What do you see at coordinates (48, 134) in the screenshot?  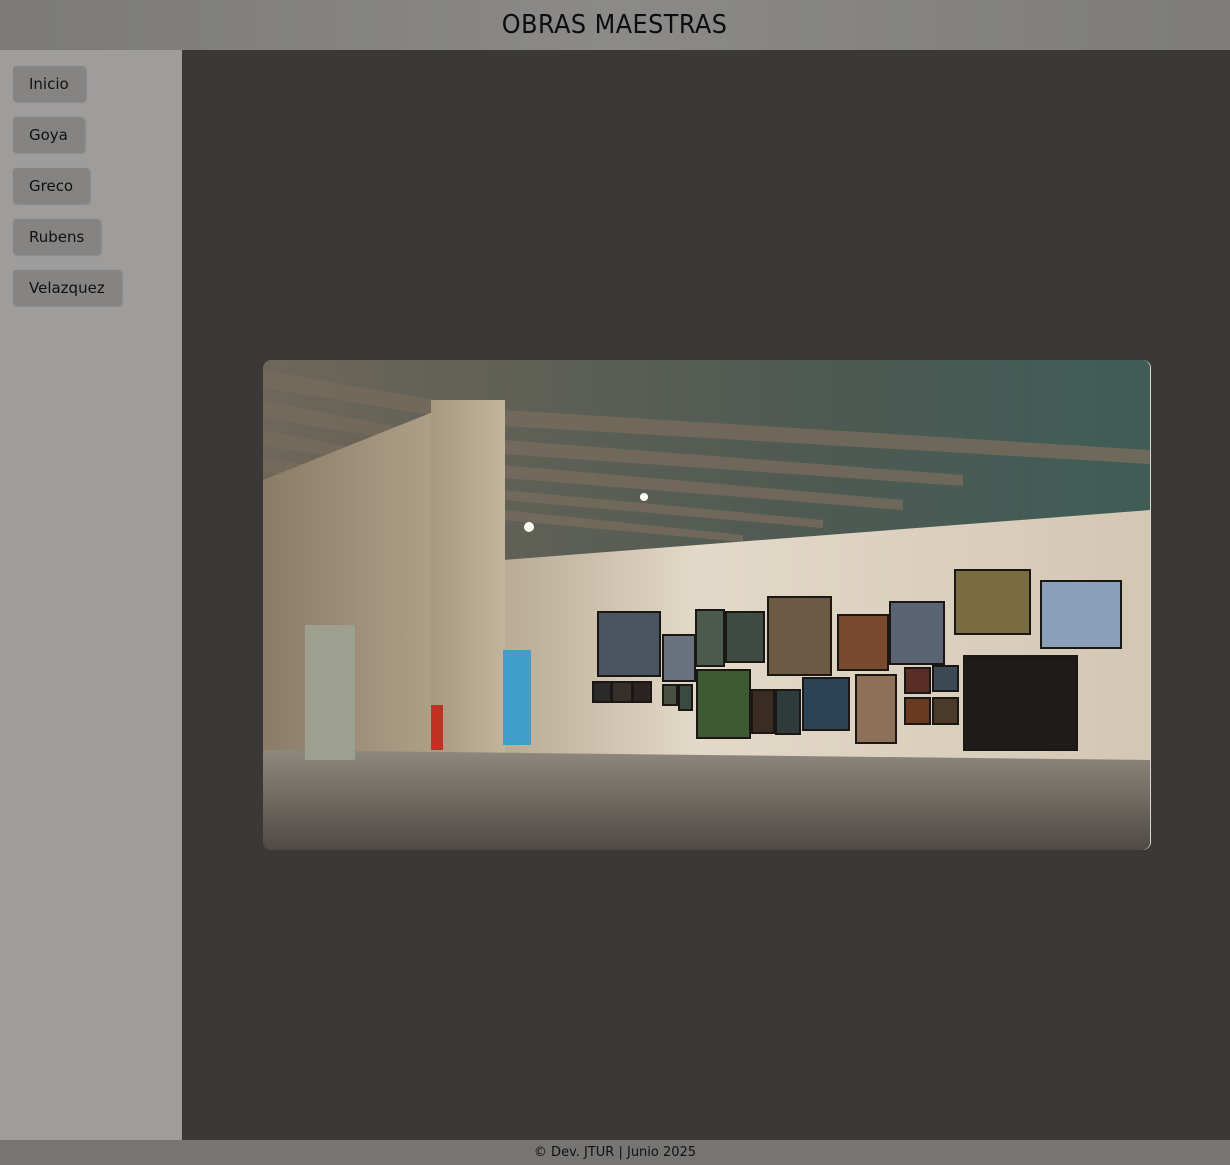 I see `nav-button-goya: Goya` at bounding box center [48, 134].